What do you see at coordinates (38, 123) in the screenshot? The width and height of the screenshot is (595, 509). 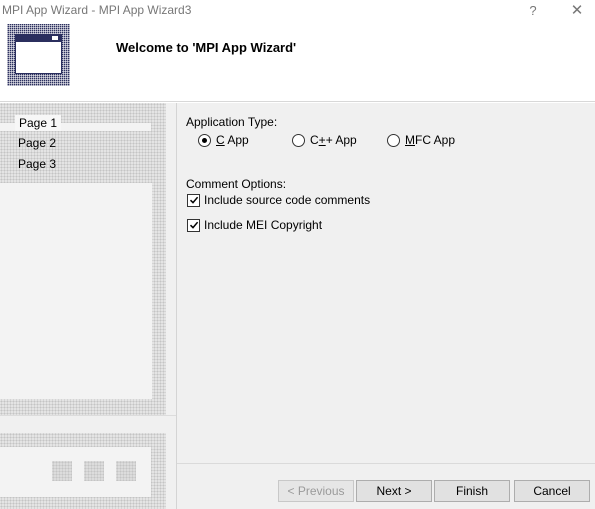 I see `sidebar-item-page-1: Page 1` at bounding box center [38, 123].